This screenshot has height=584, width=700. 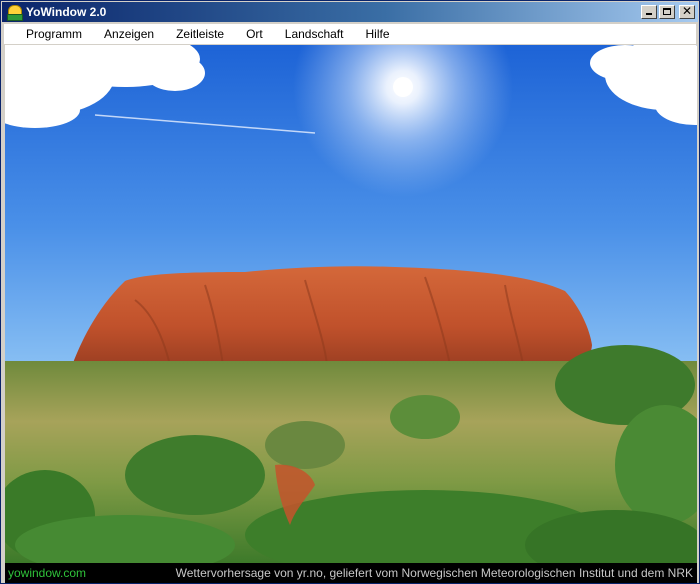 I want to click on menu-ort: Ort, so click(x=254, y=34).